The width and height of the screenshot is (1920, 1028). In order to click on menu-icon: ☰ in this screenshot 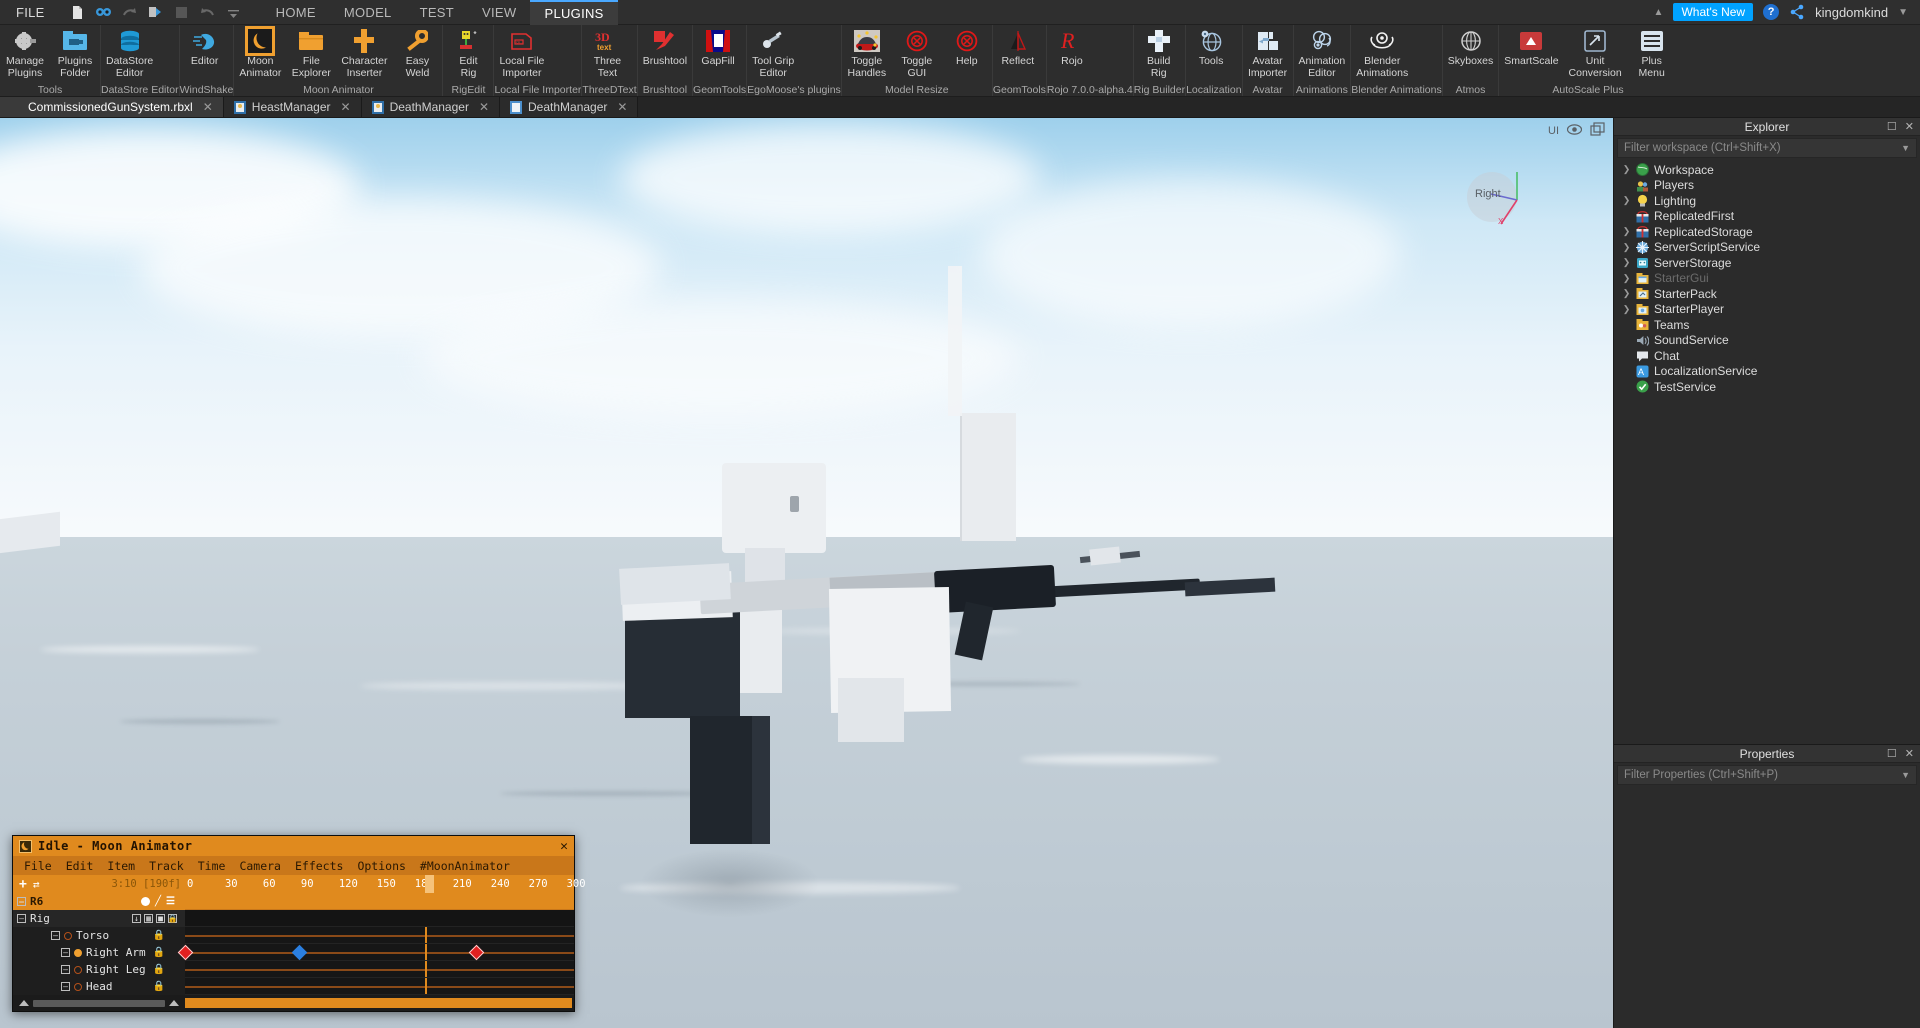, I will do `click(170, 901)`.